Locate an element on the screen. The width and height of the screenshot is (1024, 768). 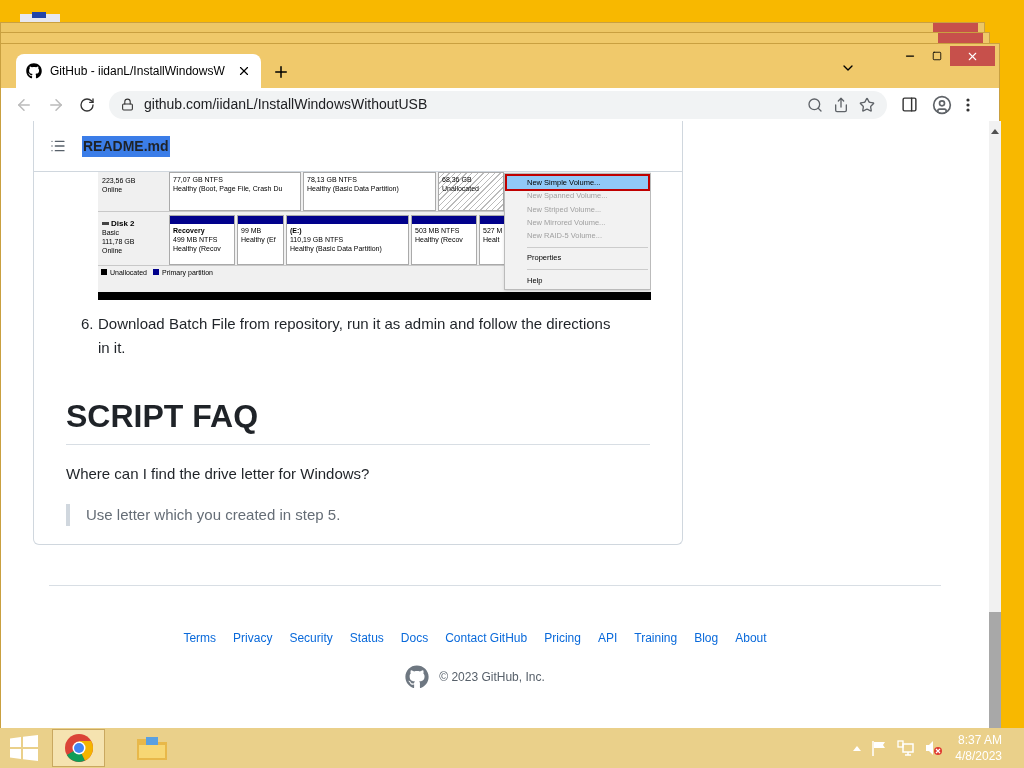
copyright-text: © 2023 GitHub, Inc. is located at coordinates (492, 677).